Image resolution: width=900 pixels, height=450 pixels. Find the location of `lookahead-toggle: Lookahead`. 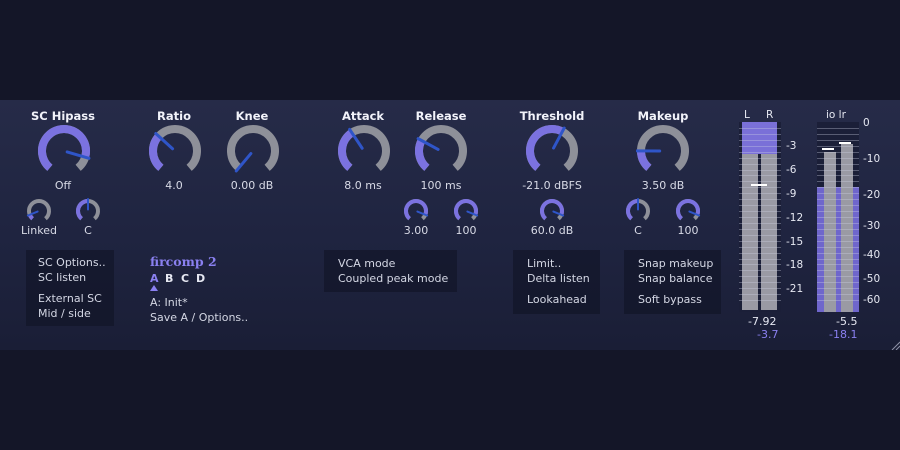

lookahead-toggle: Lookahead is located at coordinates (557, 299).